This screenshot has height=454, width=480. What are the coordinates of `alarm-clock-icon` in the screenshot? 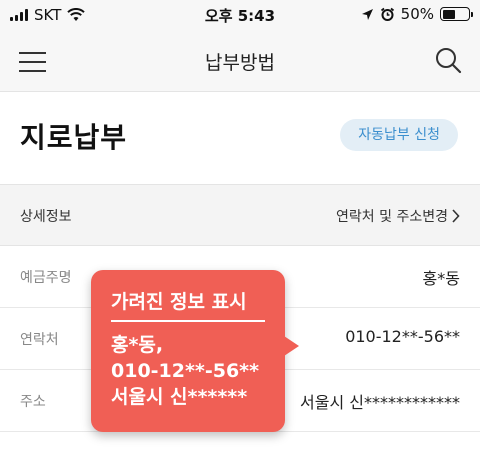 It's located at (387, 14).